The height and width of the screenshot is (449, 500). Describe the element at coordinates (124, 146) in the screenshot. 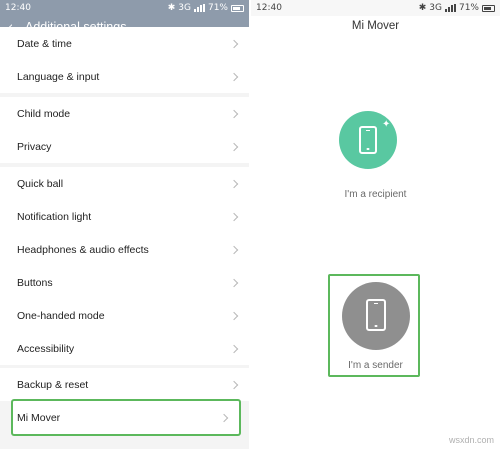

I see `settings-item-privacy: Privacy` at that location.